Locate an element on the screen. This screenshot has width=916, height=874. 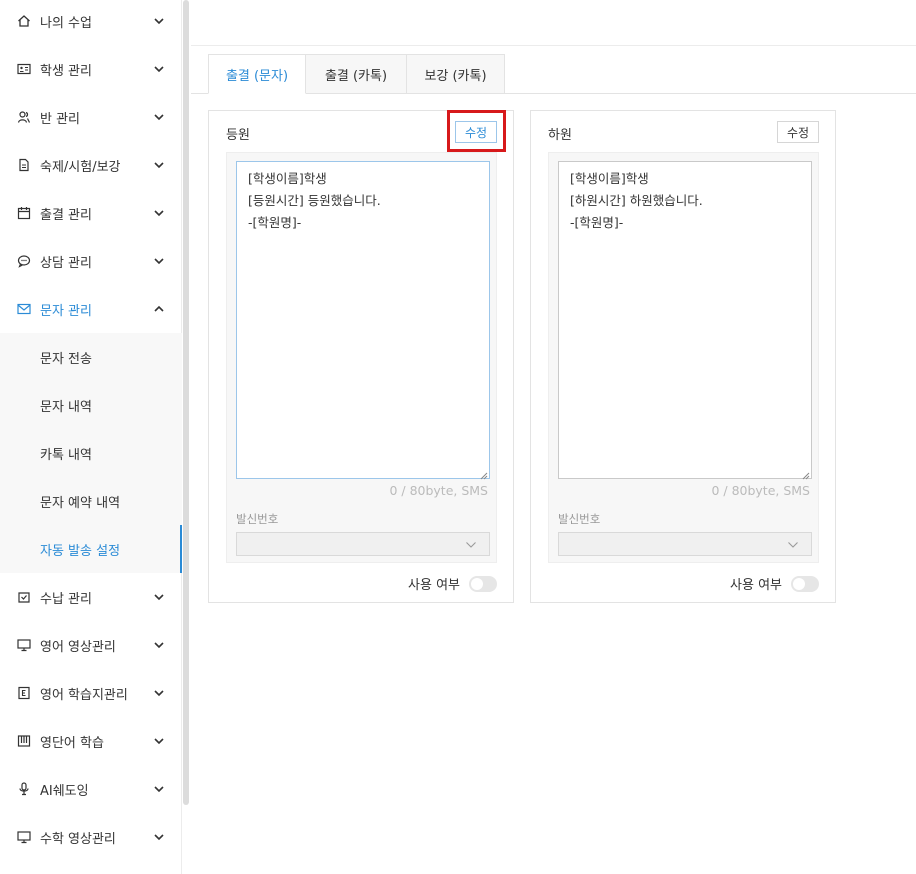
menu-item-label: 나의 수업 is located at coordinates (66, 23).